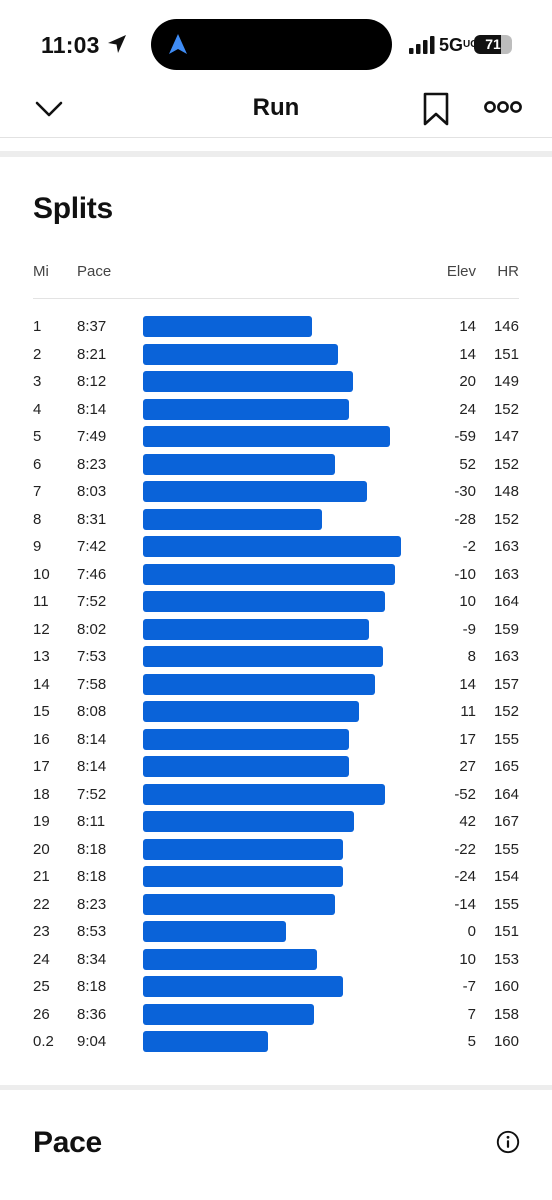  I want to click on split-mile: 4, so click(37, 409).